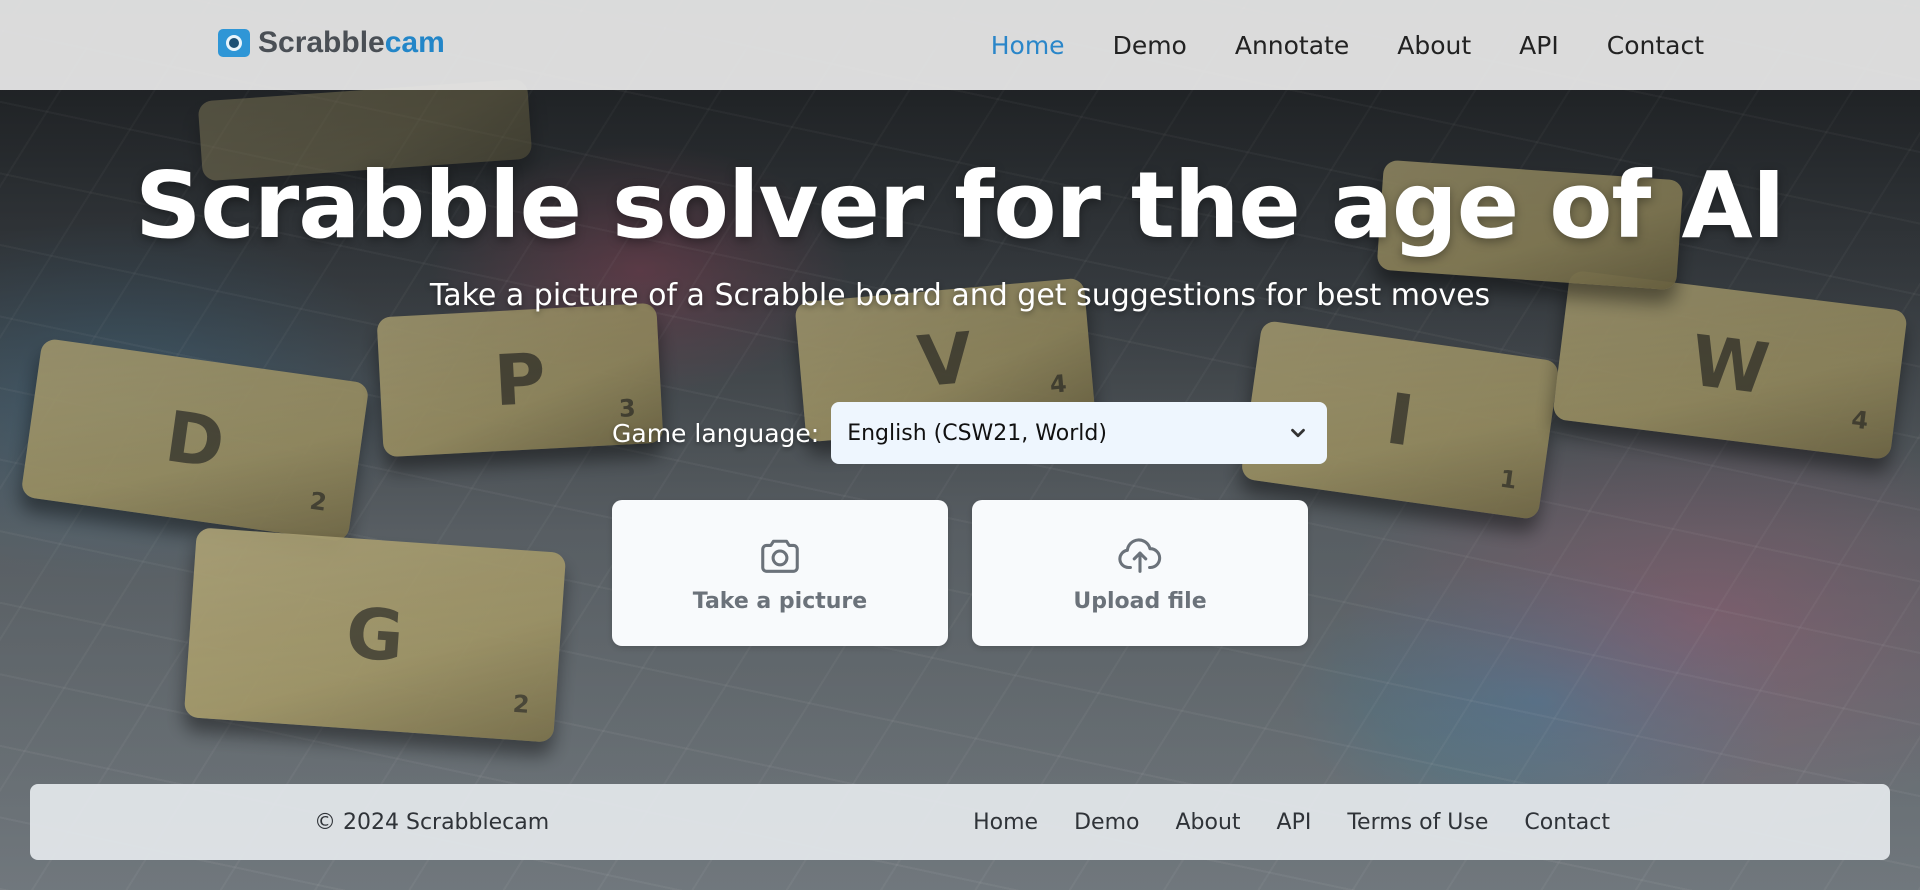 The height and width of the screenshot is (890, 1920). Describe the element at coordinates (716, 433) in the screenshot. I see `language-label: Game language:` at that location.